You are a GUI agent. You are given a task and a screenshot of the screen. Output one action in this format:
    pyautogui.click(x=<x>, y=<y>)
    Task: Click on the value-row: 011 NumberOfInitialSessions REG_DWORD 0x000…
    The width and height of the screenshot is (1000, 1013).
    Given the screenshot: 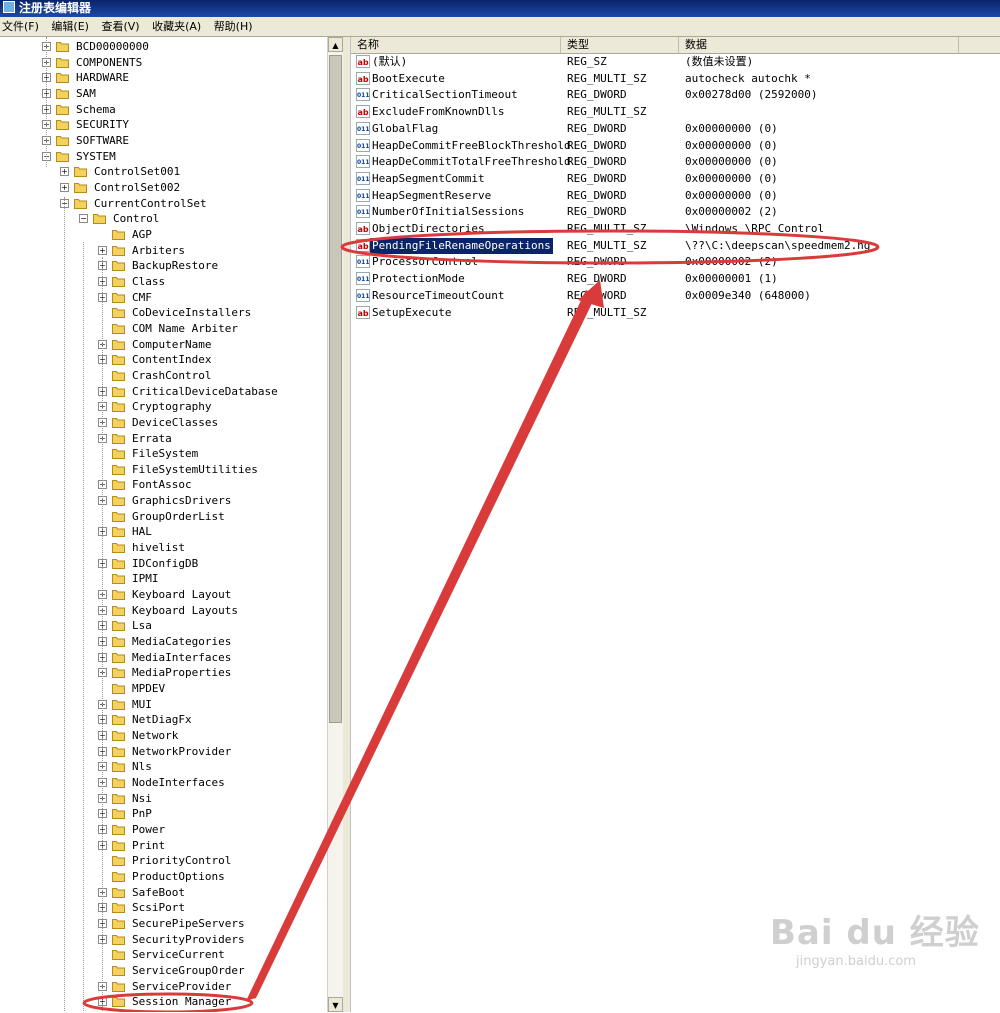 What is the action you would take?
    pyautogui.click(x=675, y=212)
    